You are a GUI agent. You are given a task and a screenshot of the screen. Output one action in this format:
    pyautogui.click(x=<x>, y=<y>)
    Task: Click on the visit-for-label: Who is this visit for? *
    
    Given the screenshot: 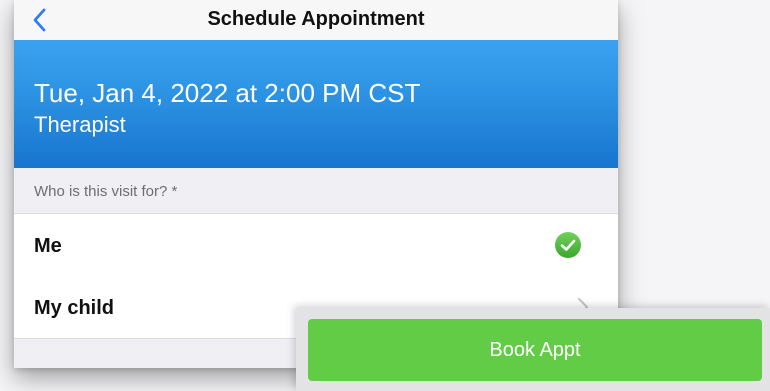 What is the action you would take?
    pyautogui.click(x=106, y=191)
    